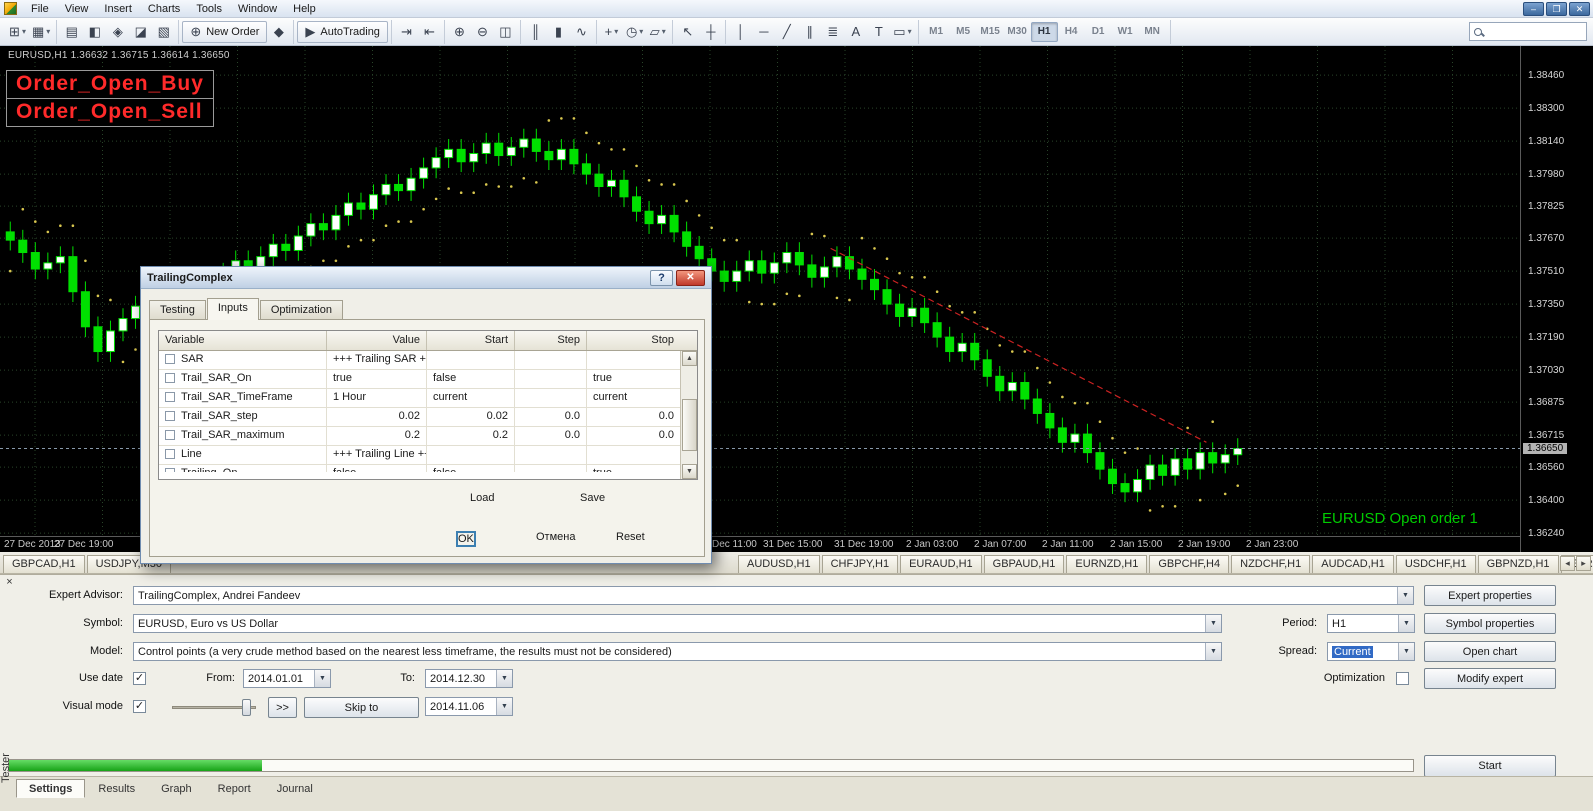 Image resolution: width=1593 pixels, height=811 pixels. I want to click on step-cell: 0.0, so click(551, 436).